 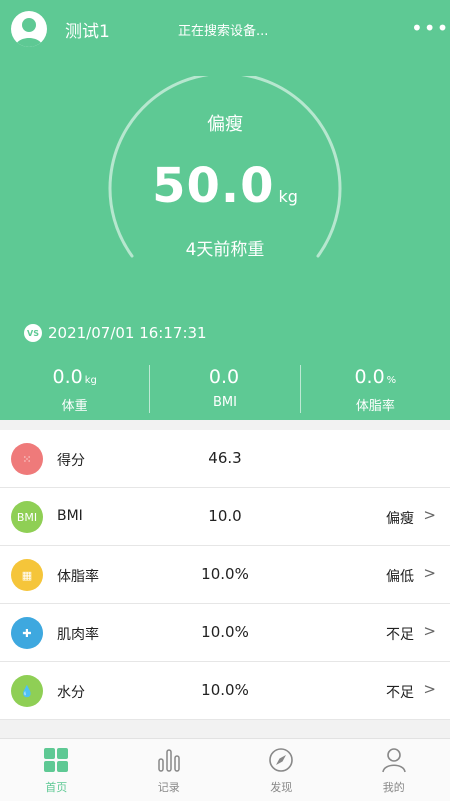 What do you see at coordinates (87, 29) in the screenshot?
I see `username: 测试1` at bounding box center [87, 29].